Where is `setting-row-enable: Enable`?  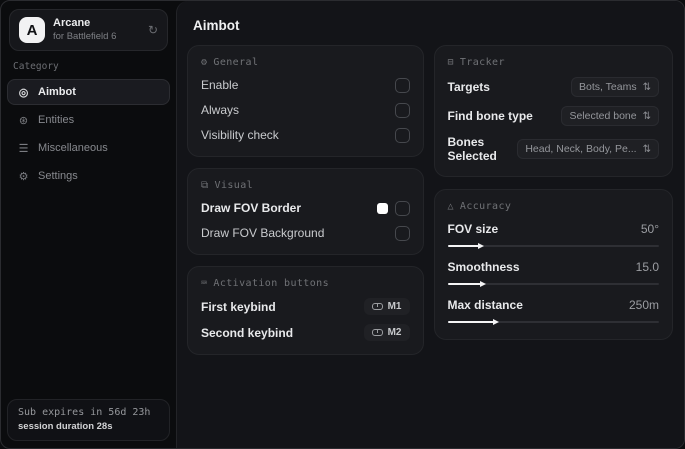 setting-row-enable: Enable is located at coordinates (305, 85).